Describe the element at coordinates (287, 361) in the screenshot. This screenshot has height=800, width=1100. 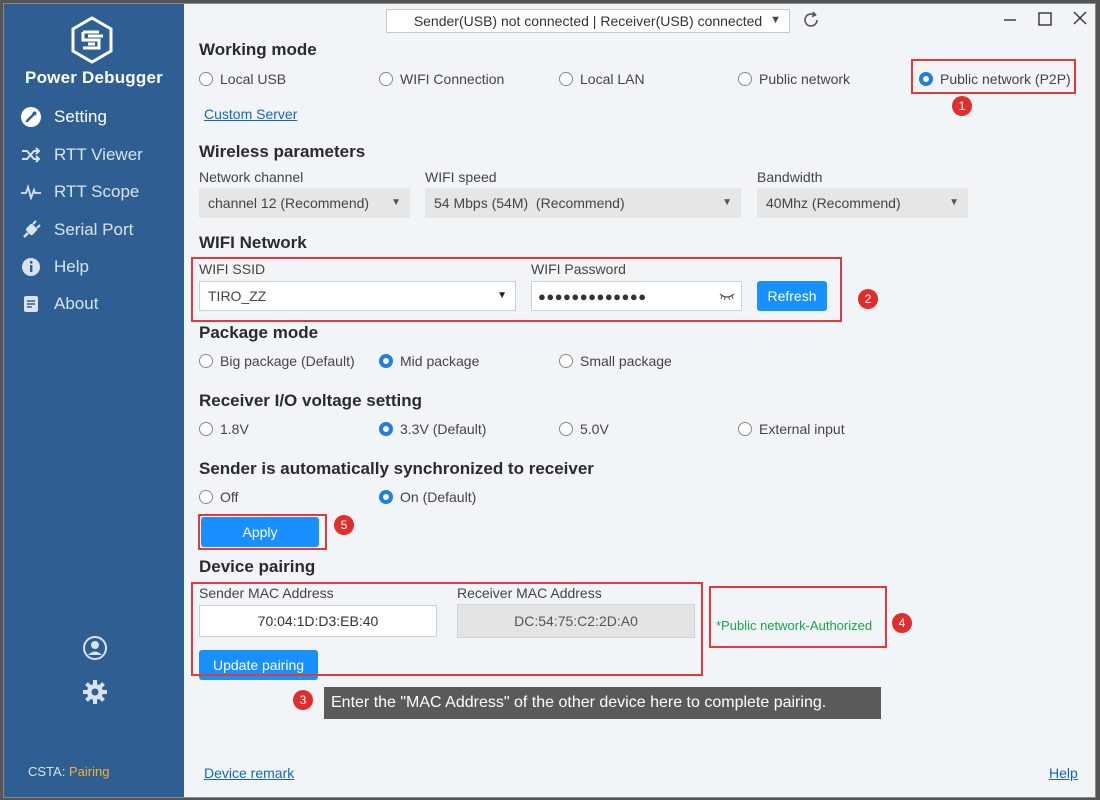
I see `radio-label: Big package (Default)` at that location.